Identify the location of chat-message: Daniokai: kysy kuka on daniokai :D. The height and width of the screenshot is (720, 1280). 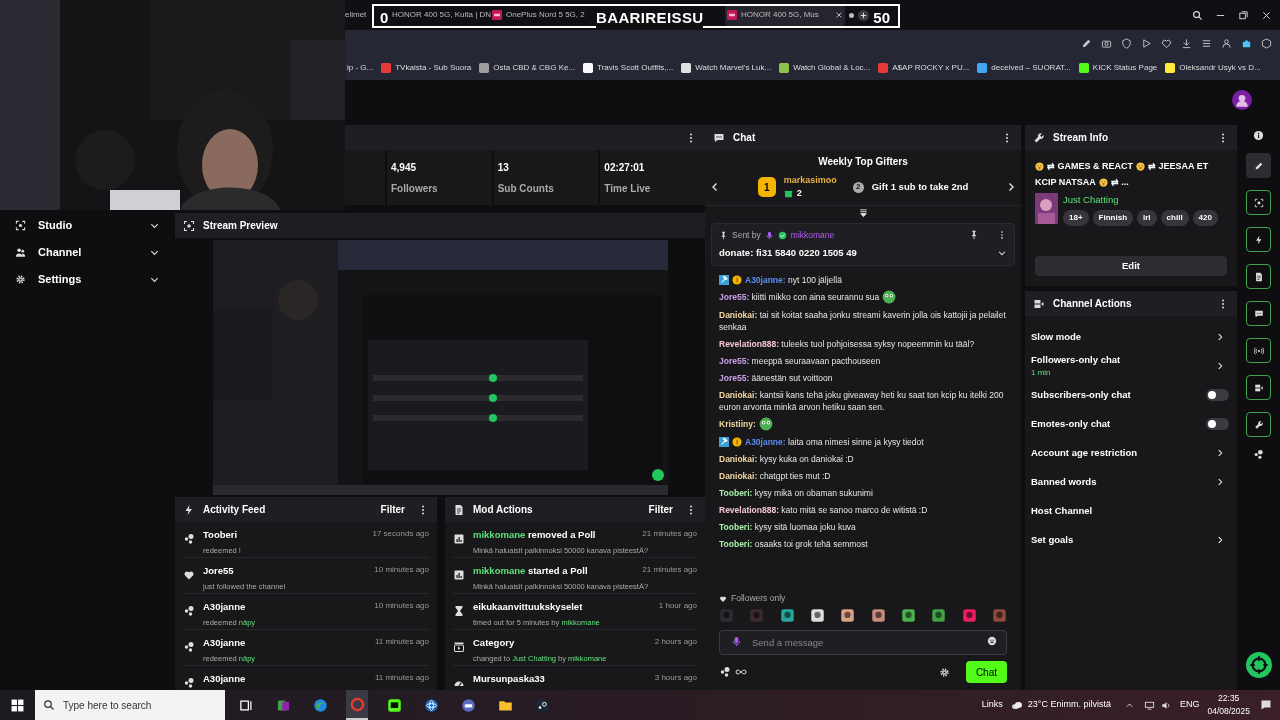
(786, 459).